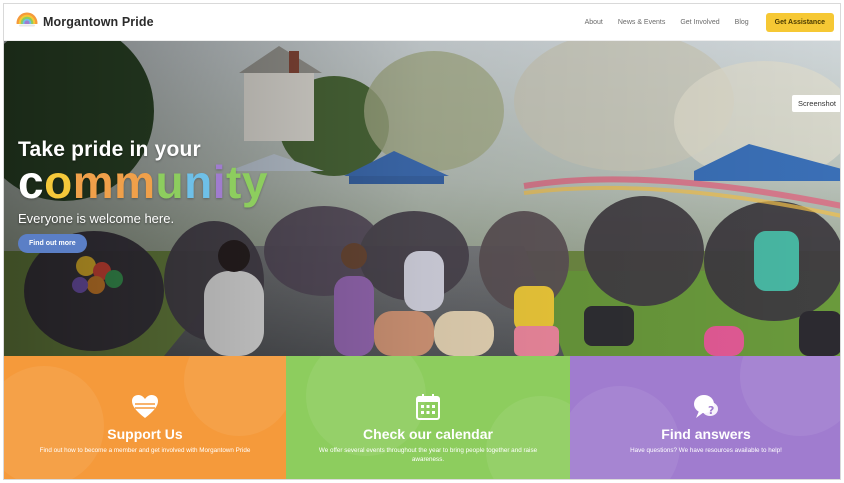 The width and height of the screenshot is (844, 483). What do you see at coordinates (170, 182) in the screenshot?
I see `highlight-letter: u` at bounding box center [170, 182].